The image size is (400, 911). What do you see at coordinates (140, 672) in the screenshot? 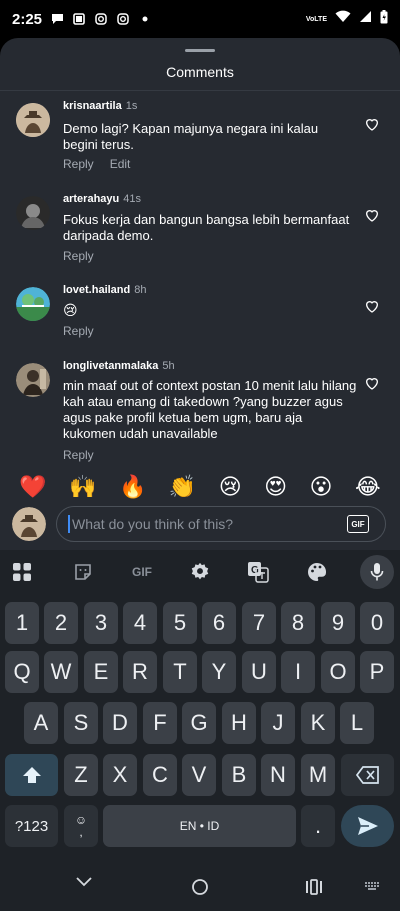
I see `key-r: R` at bounding box center [140, 672].